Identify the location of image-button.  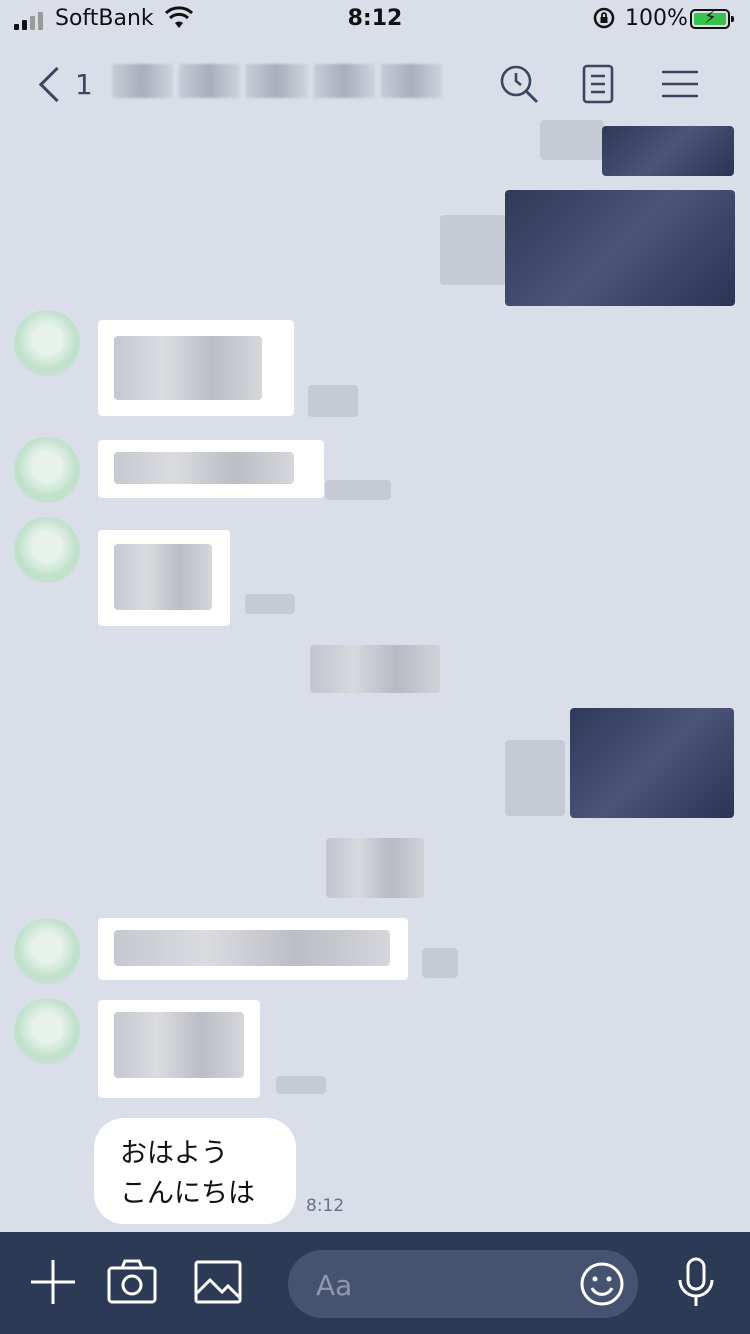
(218, 1282).